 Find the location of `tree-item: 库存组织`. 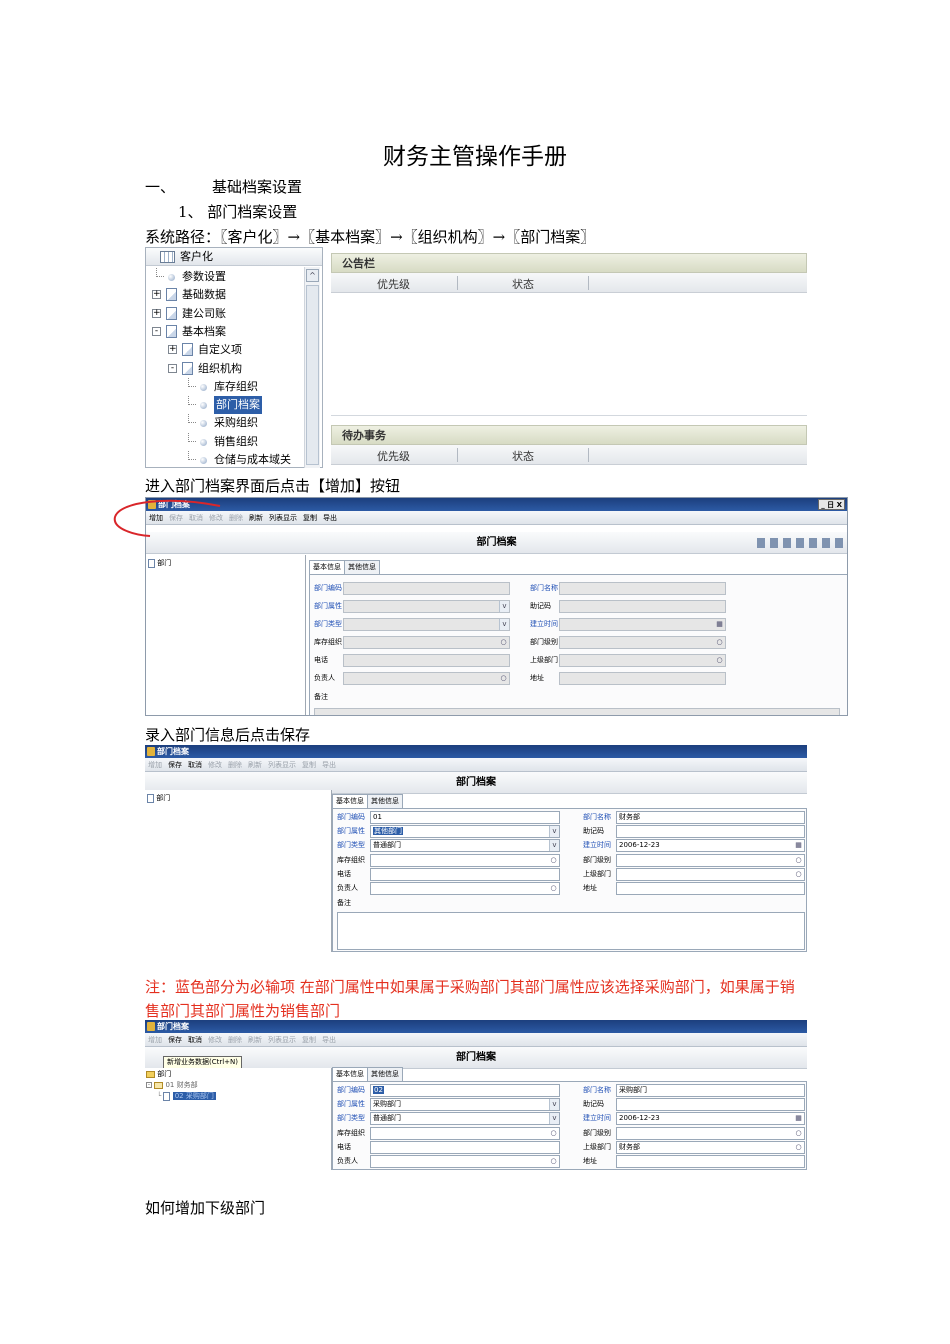

tree-item: 库存组织 is located at coordinates (225, 386).